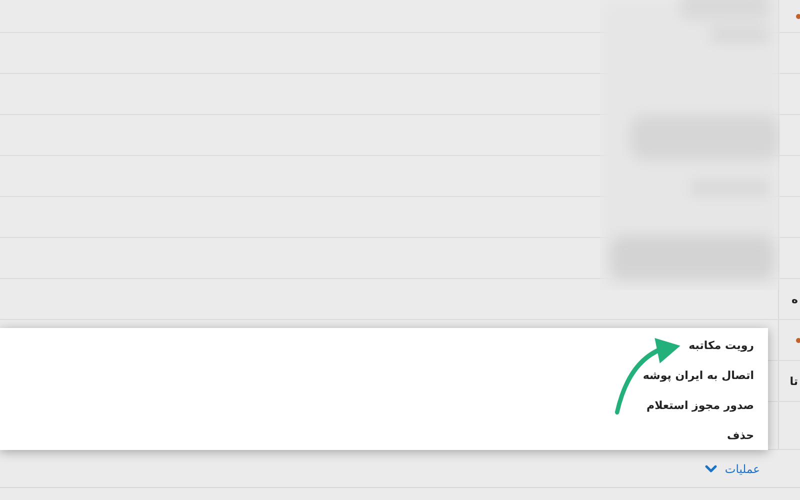  I want to click on chevron-down-icon, so click(710, 468).